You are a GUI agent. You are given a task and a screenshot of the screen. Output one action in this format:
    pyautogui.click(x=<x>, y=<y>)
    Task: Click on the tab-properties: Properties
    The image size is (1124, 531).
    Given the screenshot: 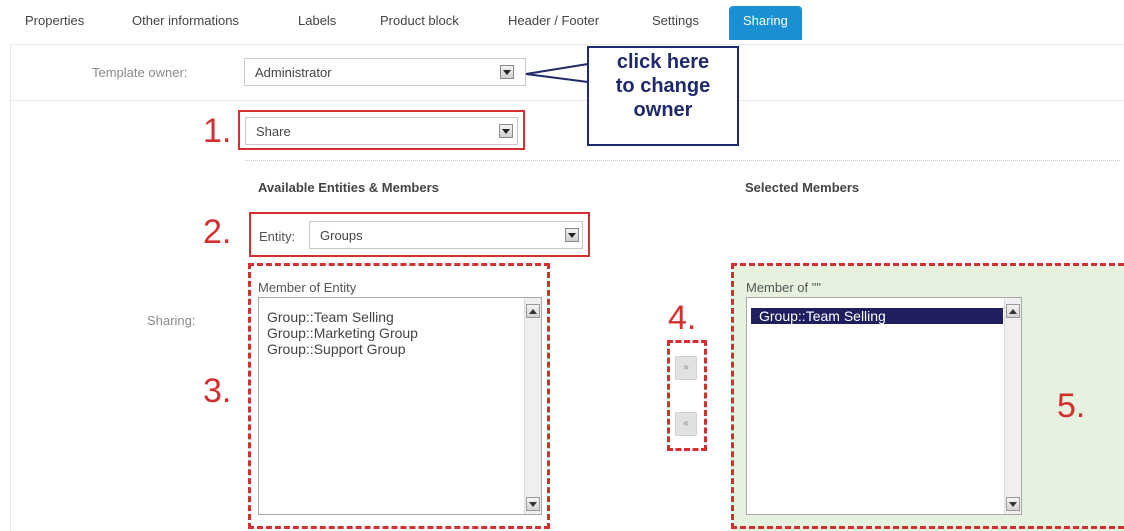 What is the action you would take?
    pyautogui.click(x=54, y=20)
    